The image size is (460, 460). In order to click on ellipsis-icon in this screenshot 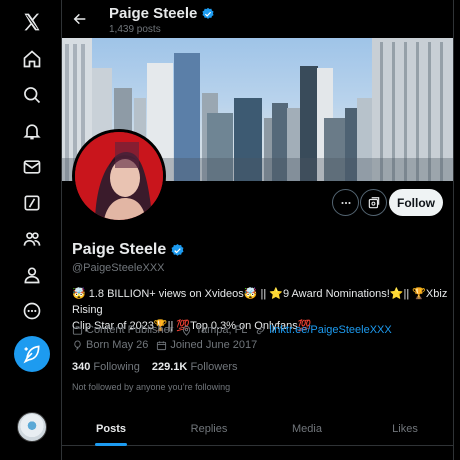, I will do `click(345, 202)`.